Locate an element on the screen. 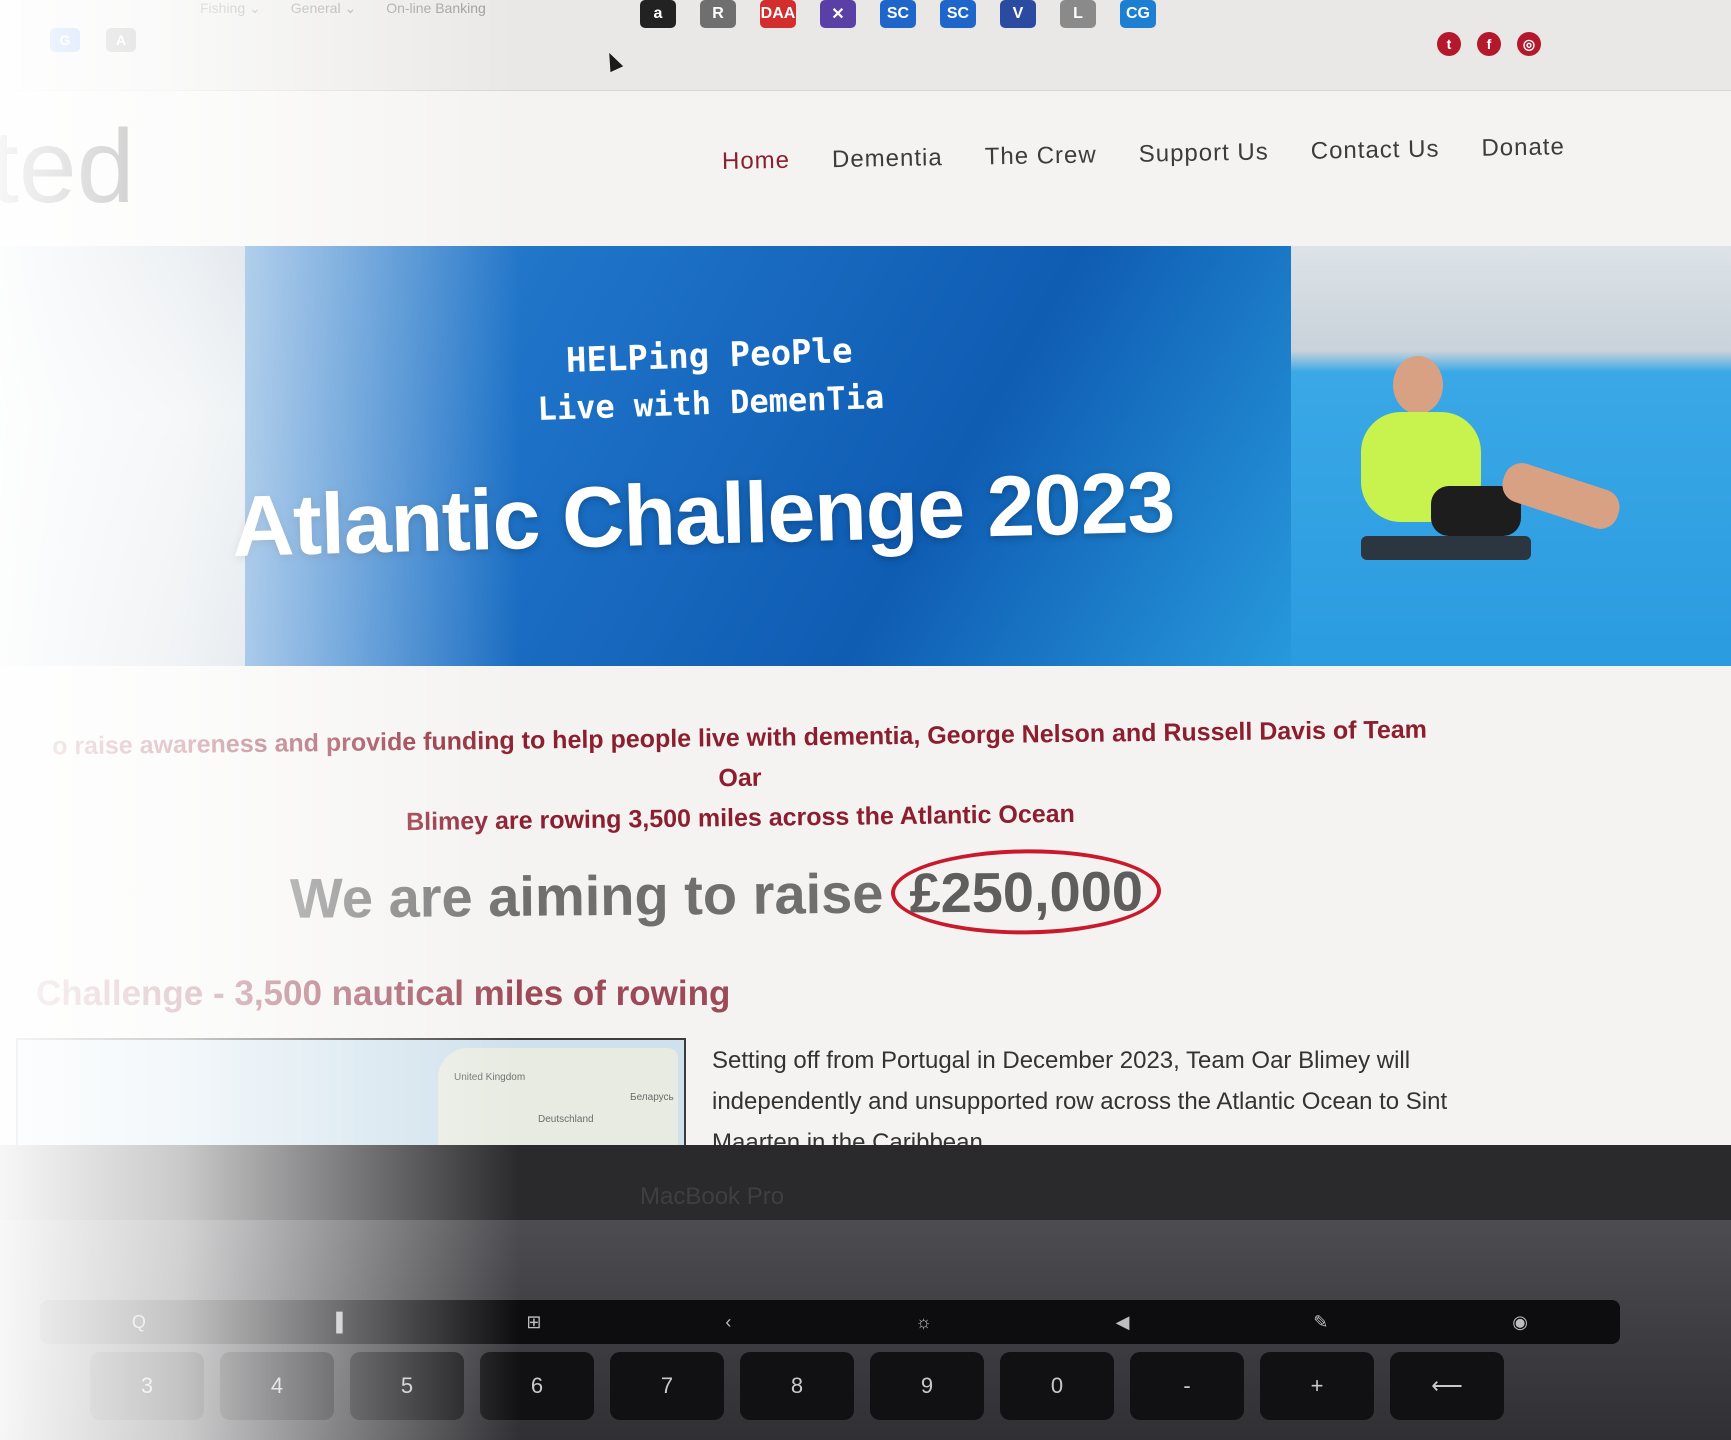 This screenshot has height=1440, width=1731. key-8: - is located at coordinates (1187, 1386).